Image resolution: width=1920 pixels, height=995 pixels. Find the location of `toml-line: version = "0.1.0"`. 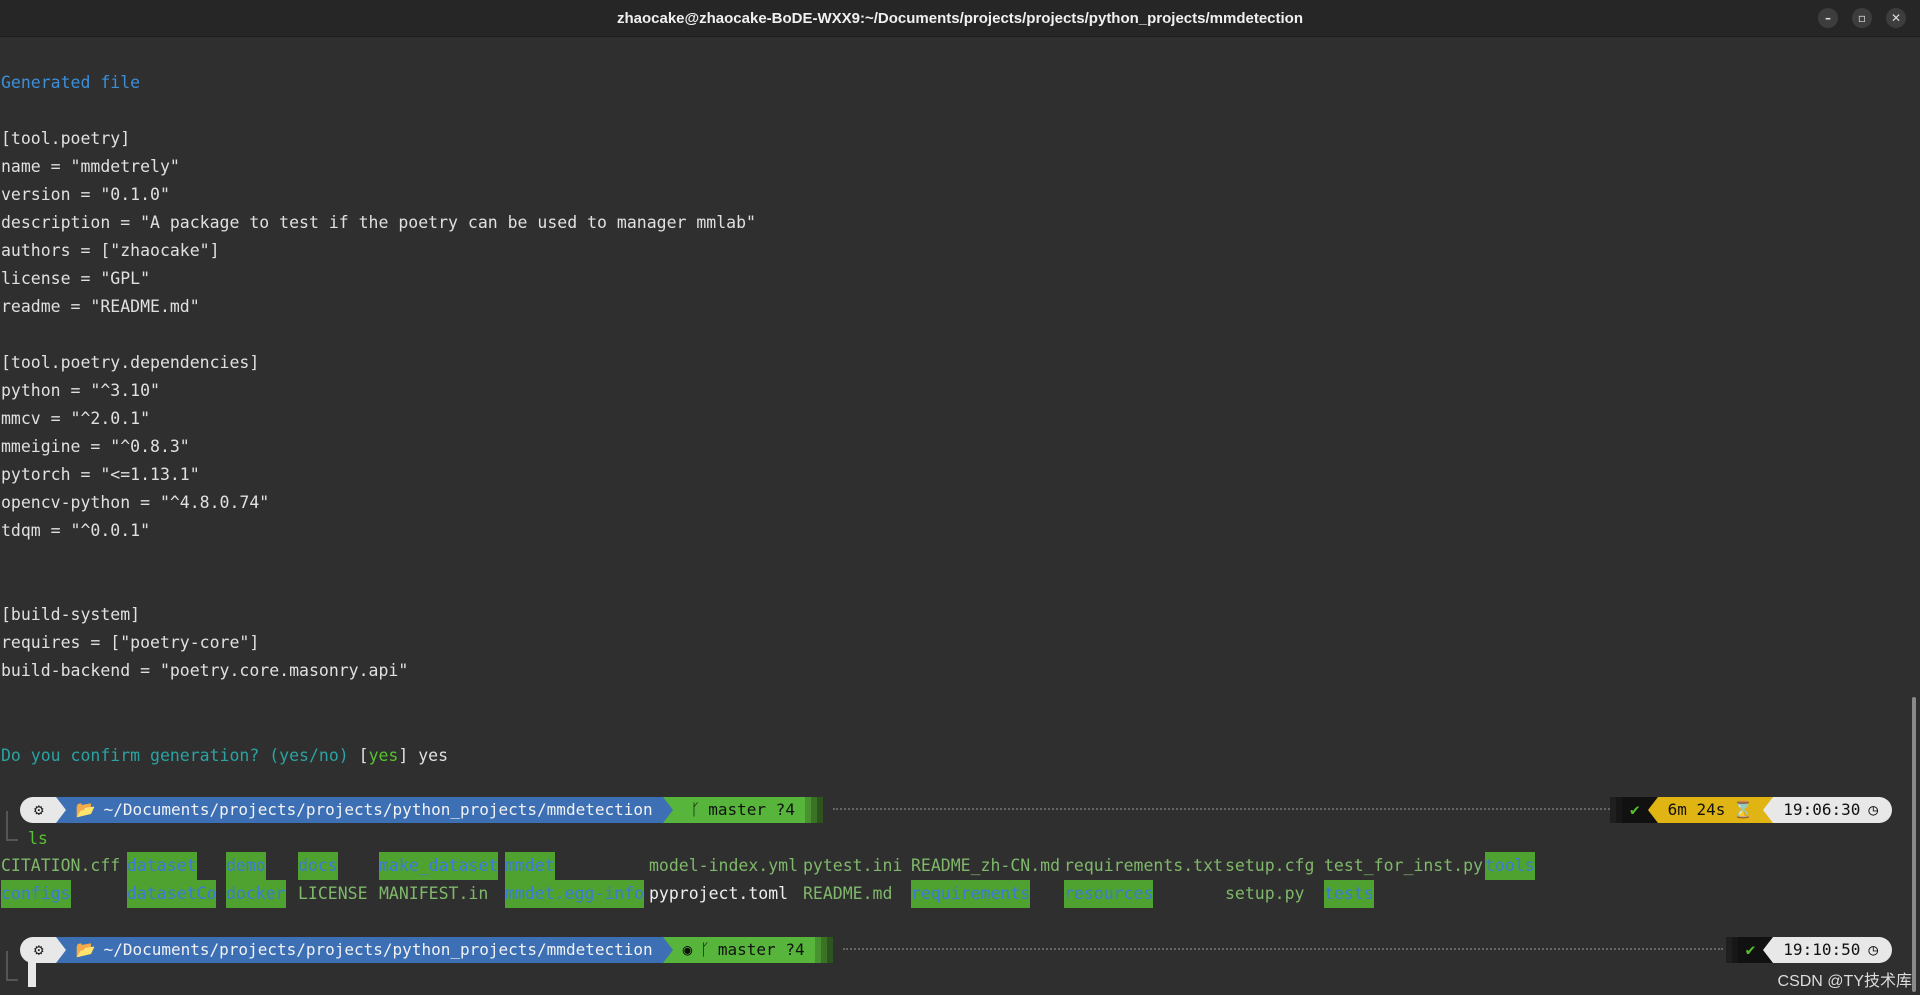

toml-line: version = "0.1.0" is located at coordinates (85, 194).